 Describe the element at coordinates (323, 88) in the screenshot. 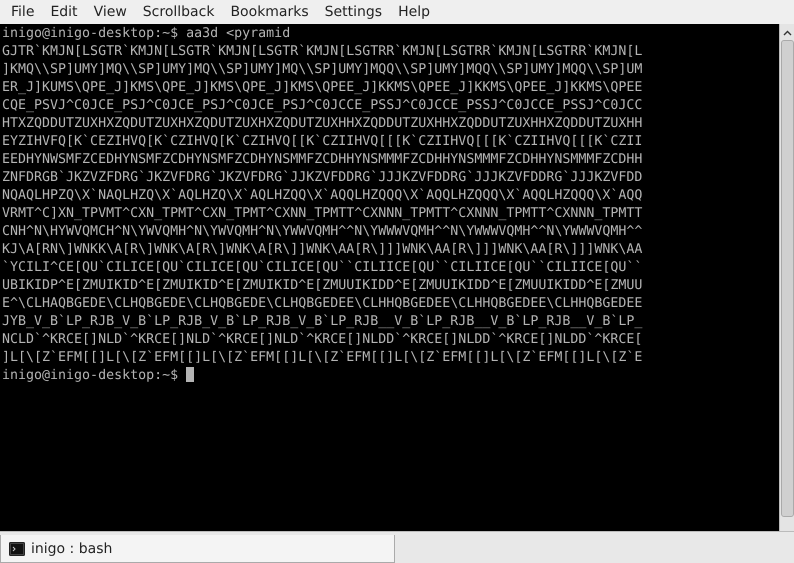

I see `terminal-line: ER_J]KUMS\QPE_J]KMS\QPE_J]KMS\QPE_J]KMS\QPEE_J]KKMS\QPEE_J]KKMS\QPEE_J]KKMS\QPEE` at that location.